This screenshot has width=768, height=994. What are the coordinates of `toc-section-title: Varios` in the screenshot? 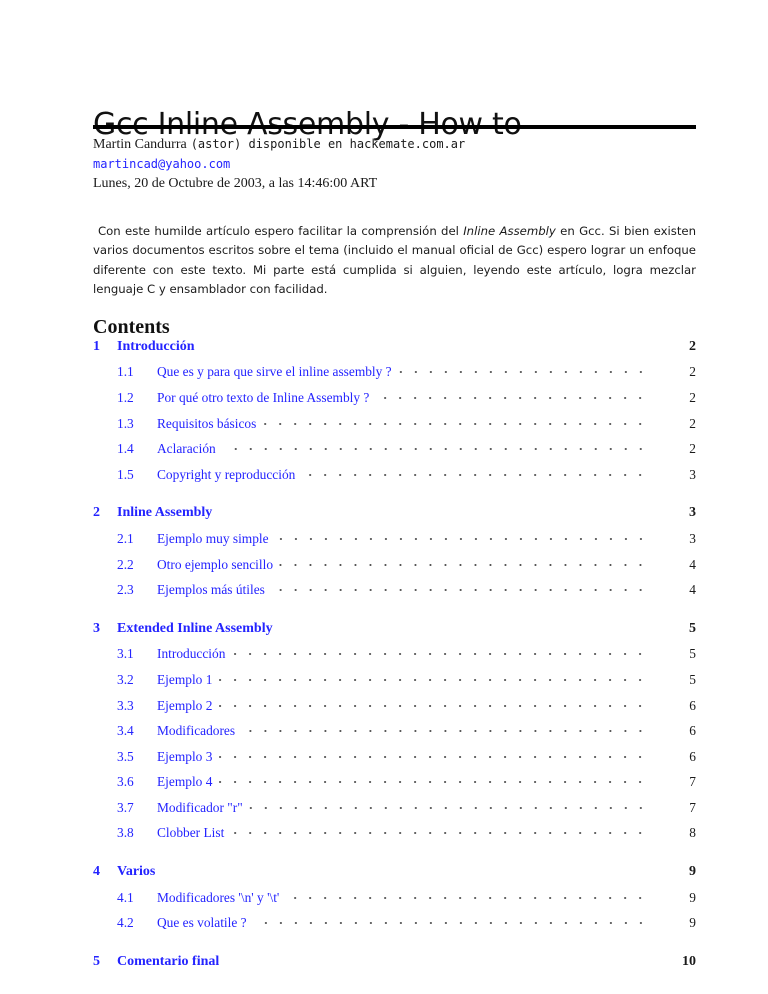 It's located at (139, 872).